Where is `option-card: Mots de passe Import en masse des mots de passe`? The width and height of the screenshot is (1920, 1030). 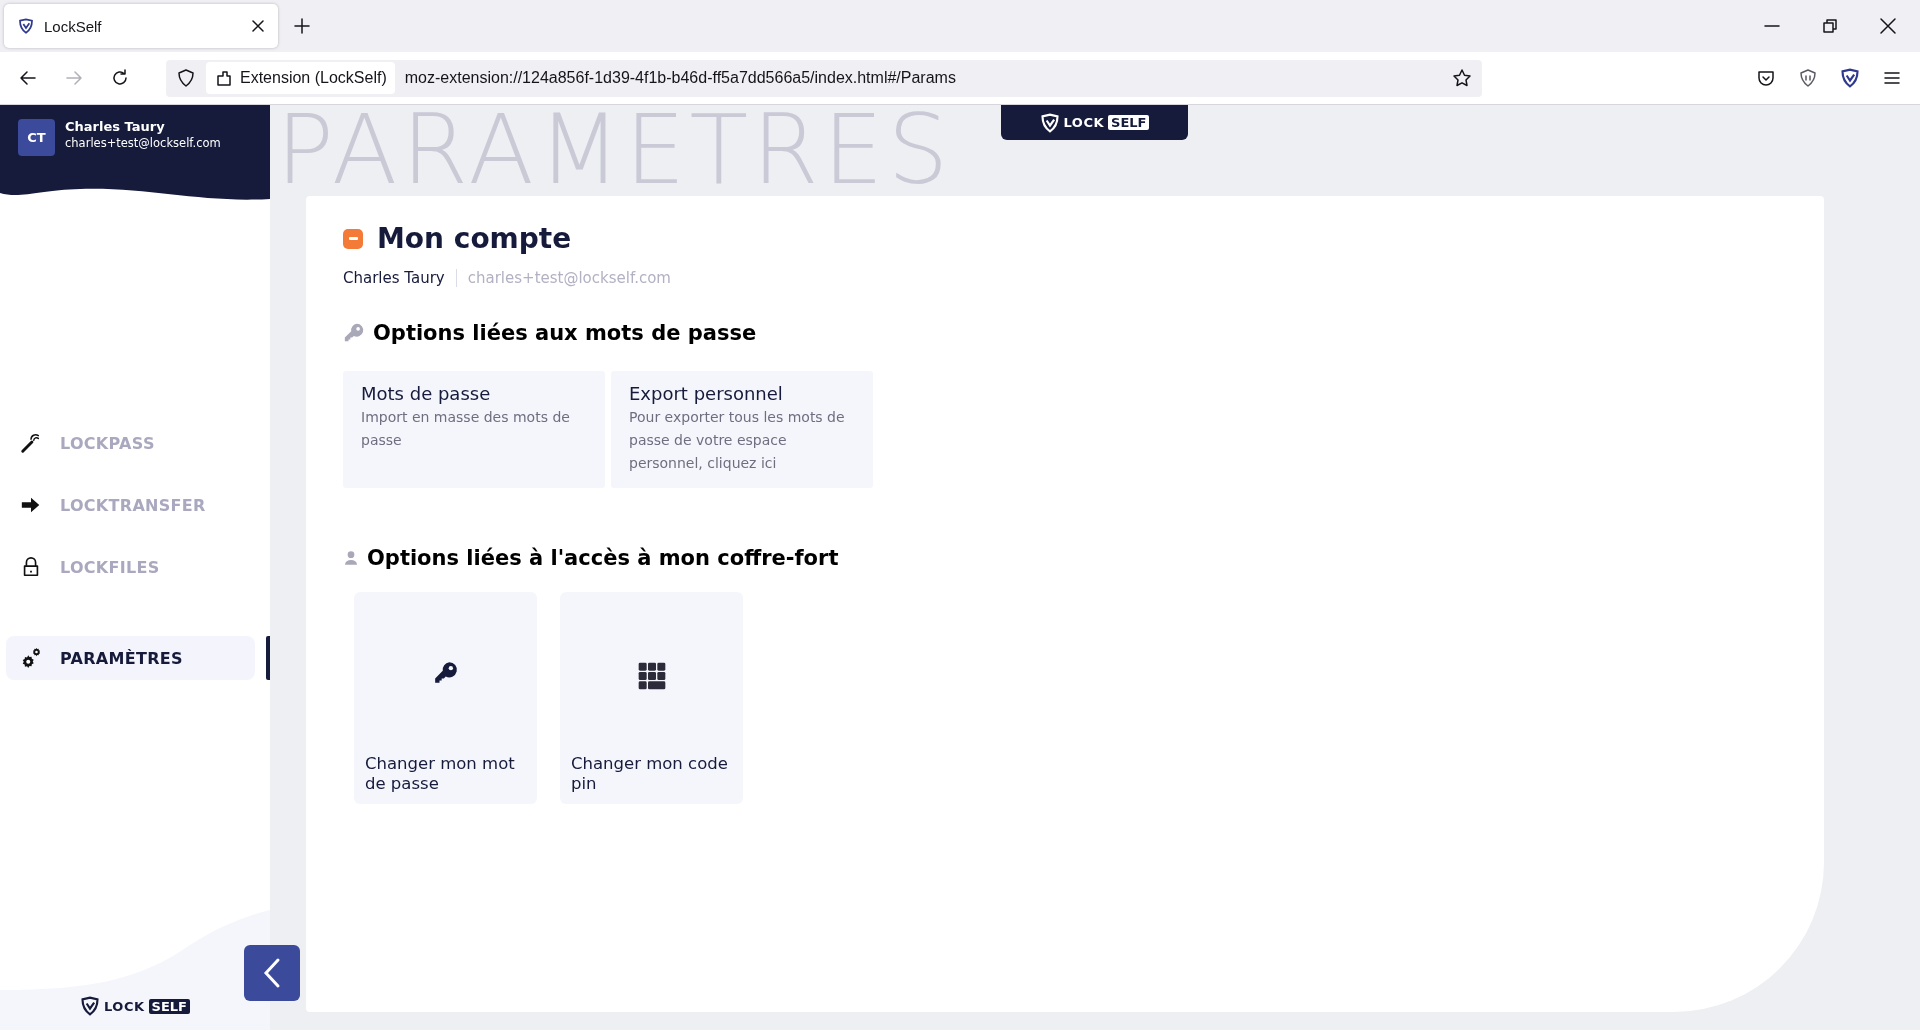 option-card: Mots de passe Import en masse des mots de passe is located at coordinates (474, 429).